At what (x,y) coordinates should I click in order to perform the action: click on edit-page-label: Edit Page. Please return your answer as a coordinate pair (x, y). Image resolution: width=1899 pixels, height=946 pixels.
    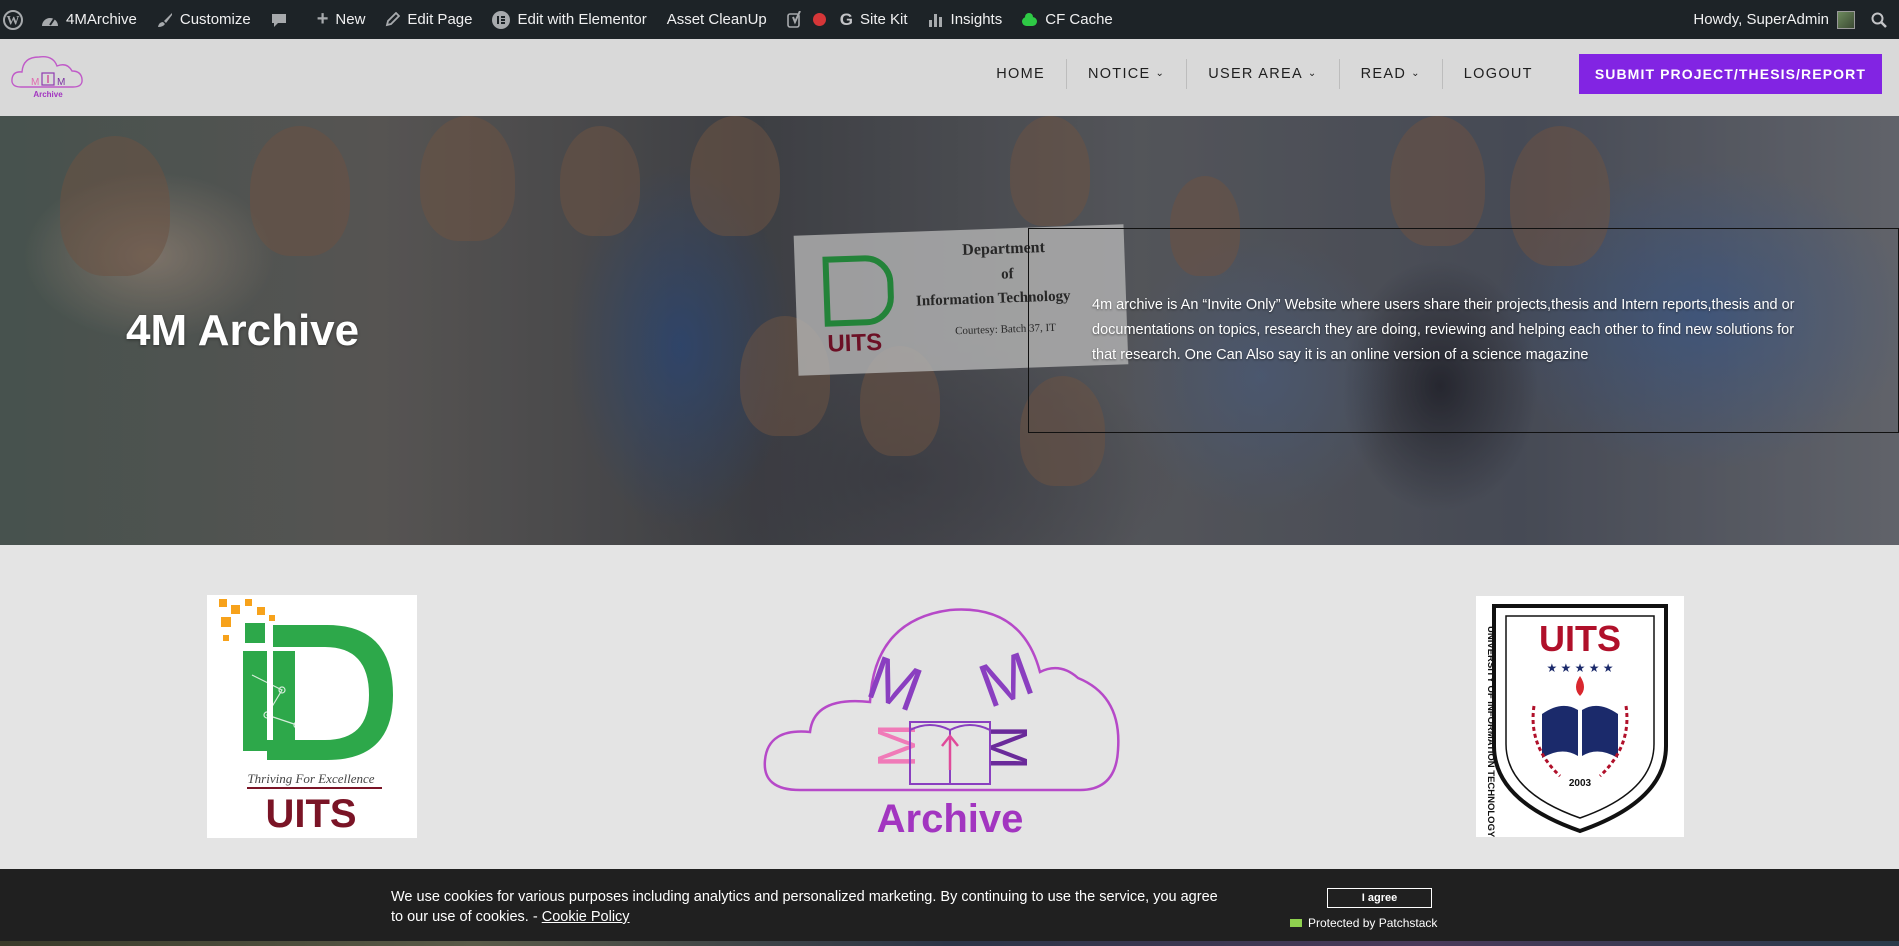
    Looking at the image, I should click on (440, 19).